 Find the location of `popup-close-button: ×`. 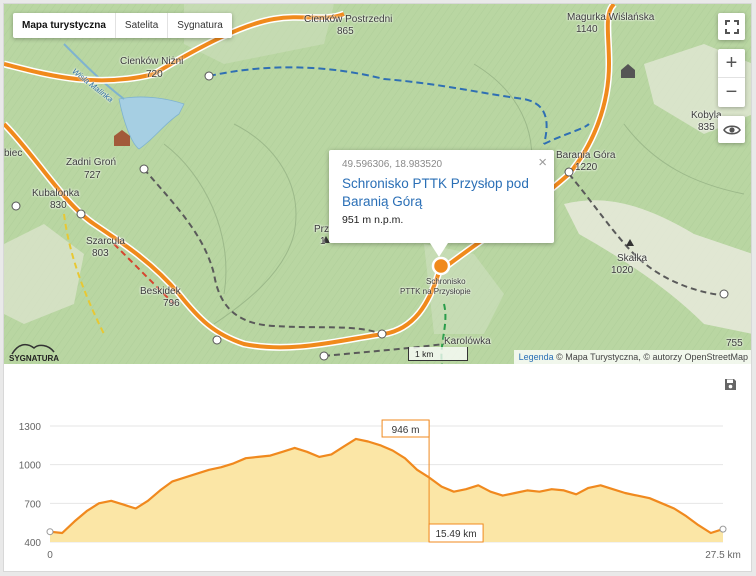

popup-close-button: × is located at coordinates (542, 162).